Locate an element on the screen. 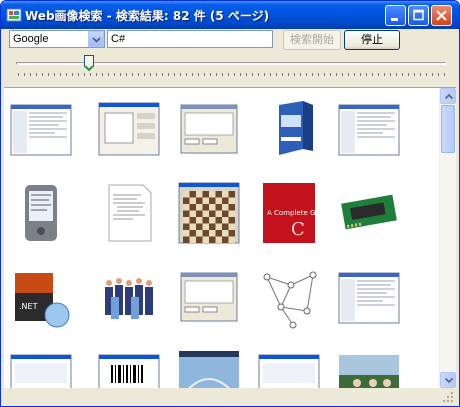  title-bar: Web画像検索 - 検索結果: 82 件 (5 ページ) is located at coordinates (230, 15).